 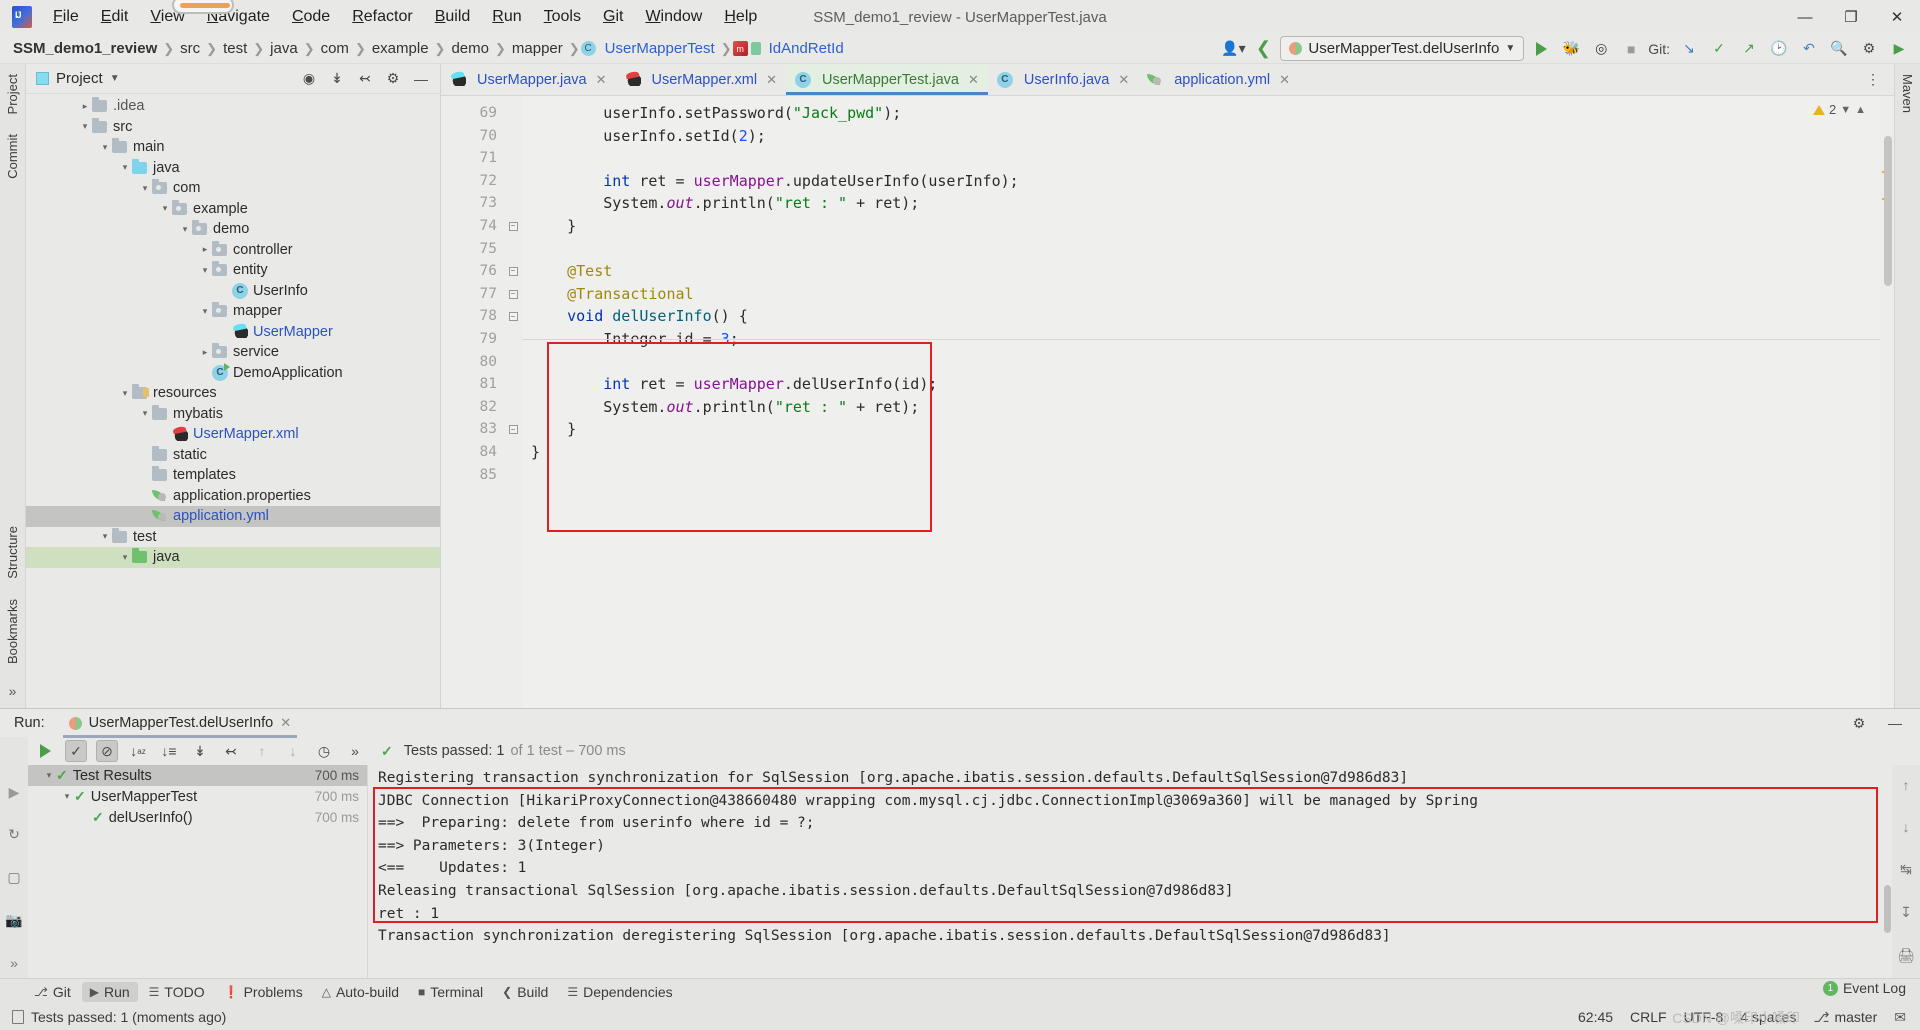 I want to click on breadcrumb-item-usermappertest: C UserMapperTest ❯, so click(x=656, y=48).